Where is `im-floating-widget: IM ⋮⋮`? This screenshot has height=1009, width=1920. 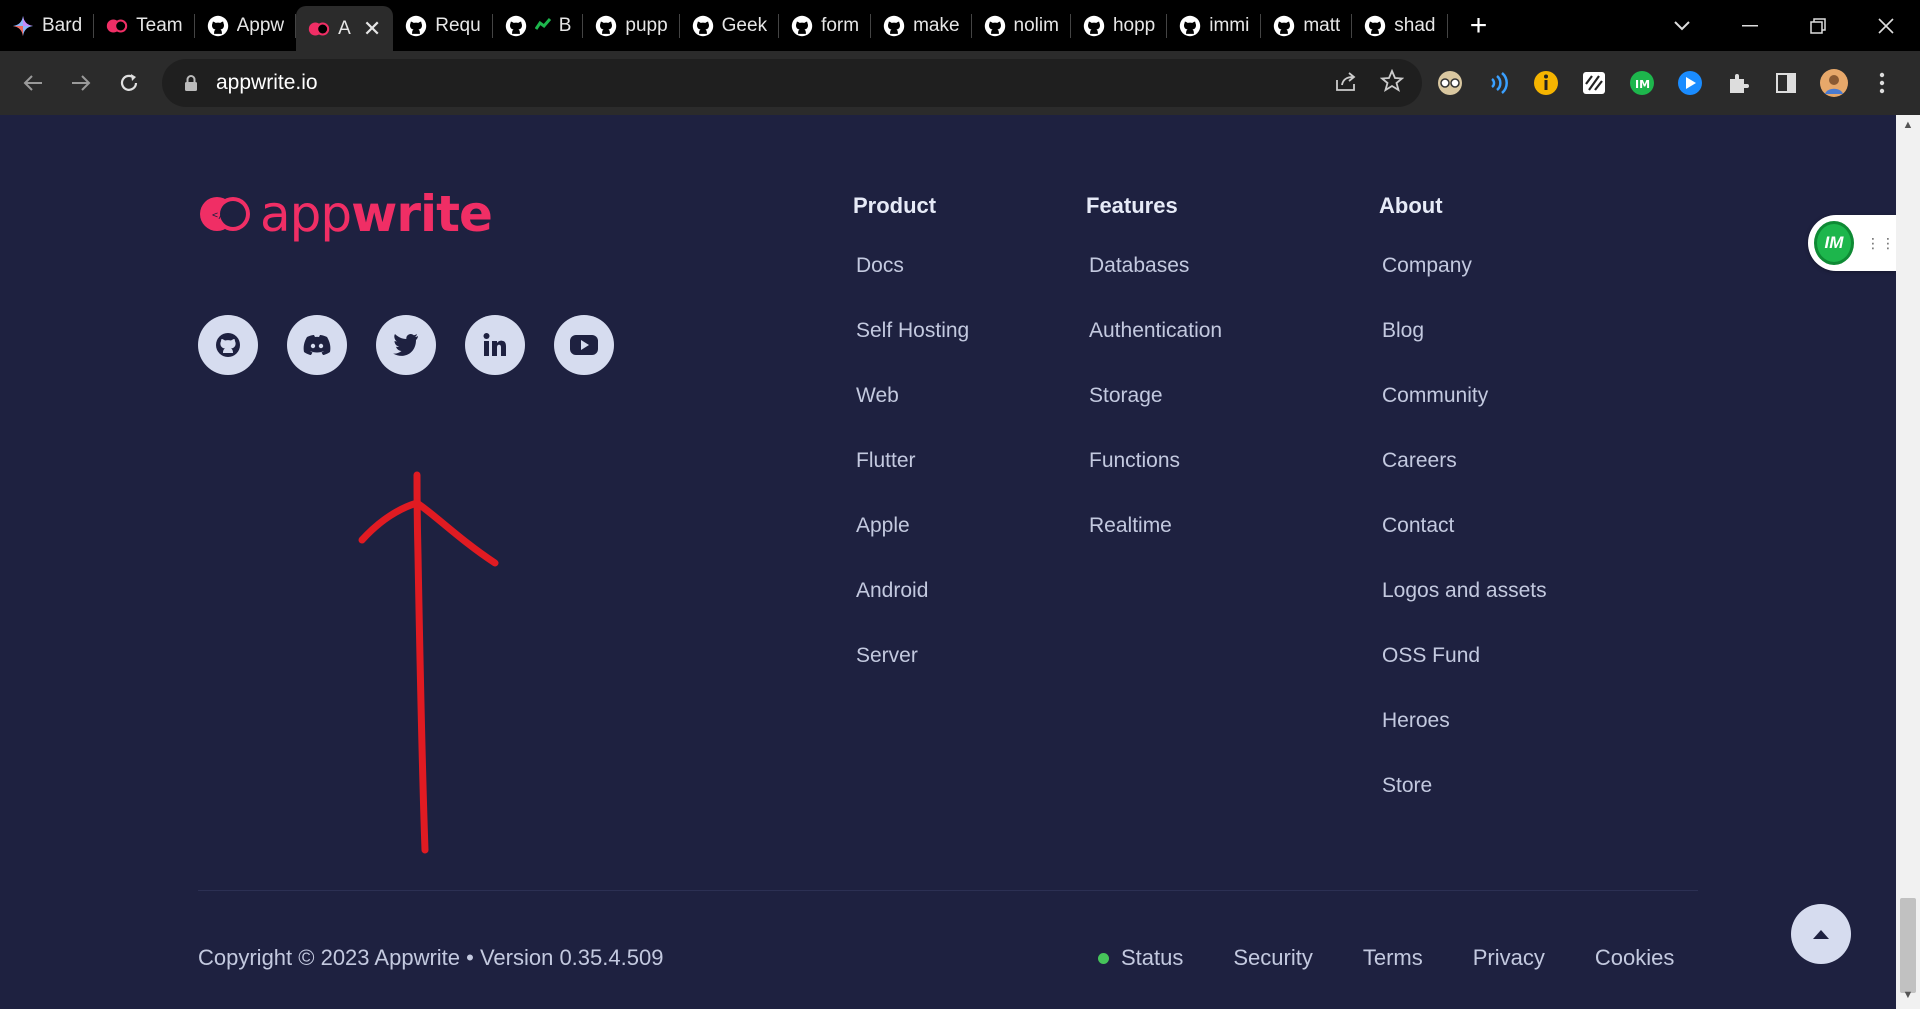
im-floating-widget: IM ⋮⋮ is located at coordinates (1852, 243).